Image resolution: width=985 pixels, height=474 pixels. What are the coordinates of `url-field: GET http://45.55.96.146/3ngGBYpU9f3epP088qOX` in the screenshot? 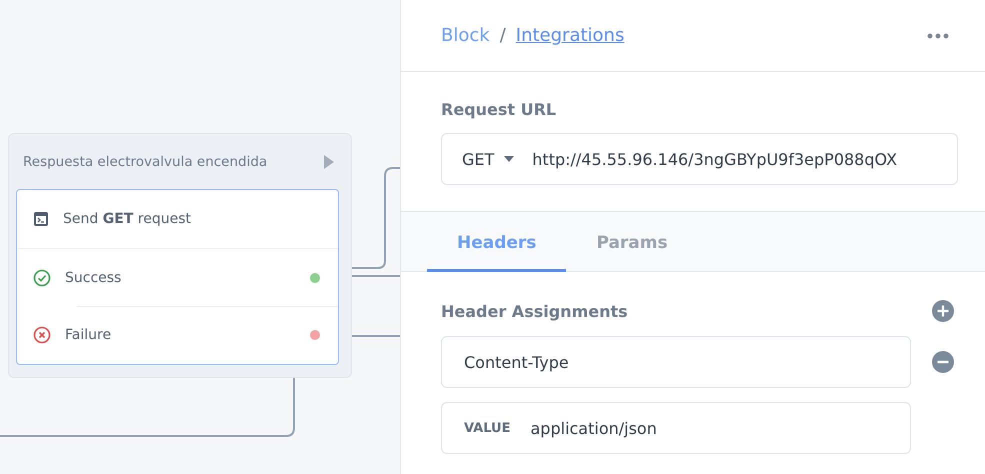 It's located at (699, 159).